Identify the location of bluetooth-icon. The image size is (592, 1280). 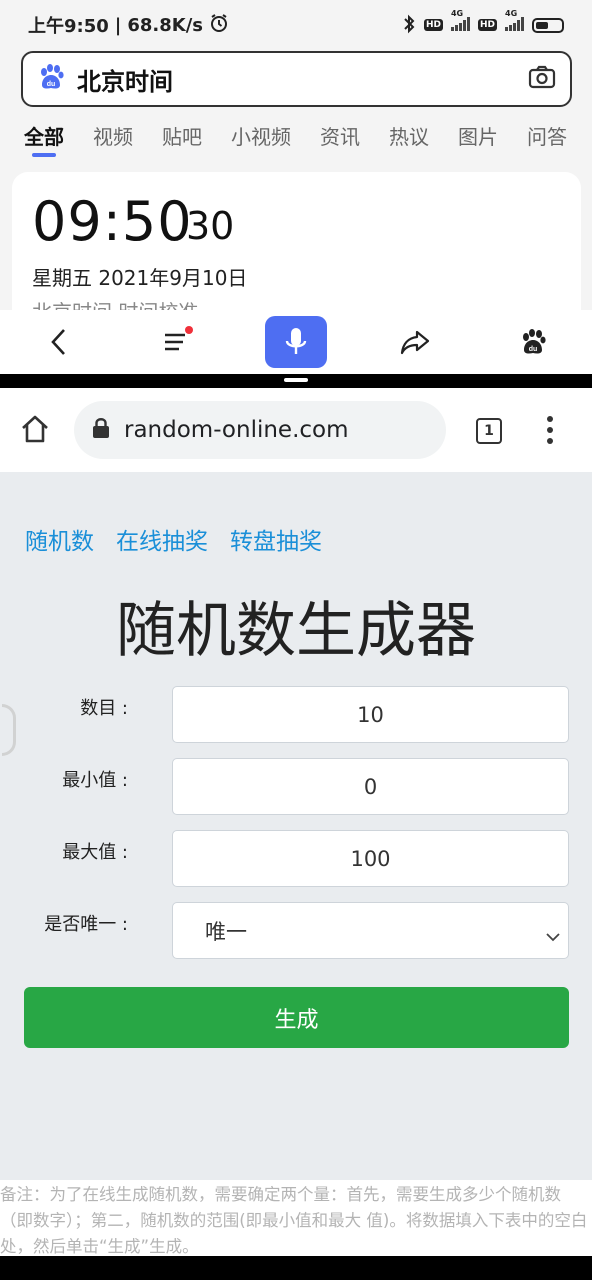
(409, 25).